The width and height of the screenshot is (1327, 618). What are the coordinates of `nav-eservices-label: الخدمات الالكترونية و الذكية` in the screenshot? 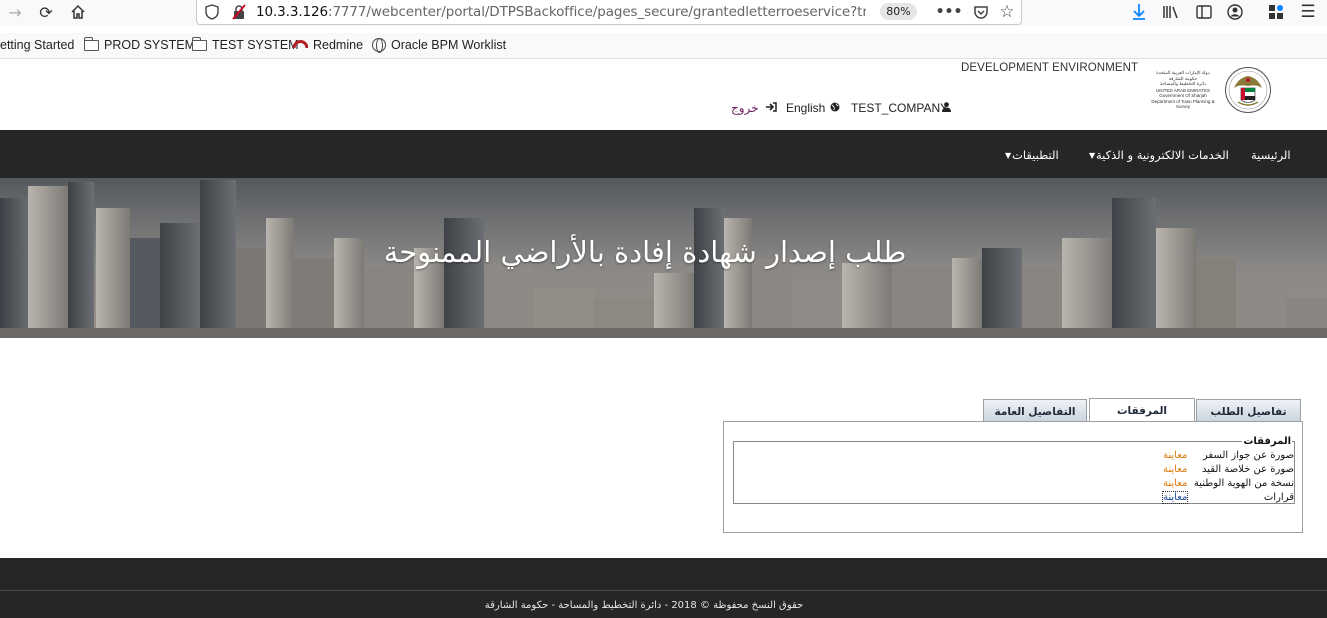 It's located at (1162, 155).